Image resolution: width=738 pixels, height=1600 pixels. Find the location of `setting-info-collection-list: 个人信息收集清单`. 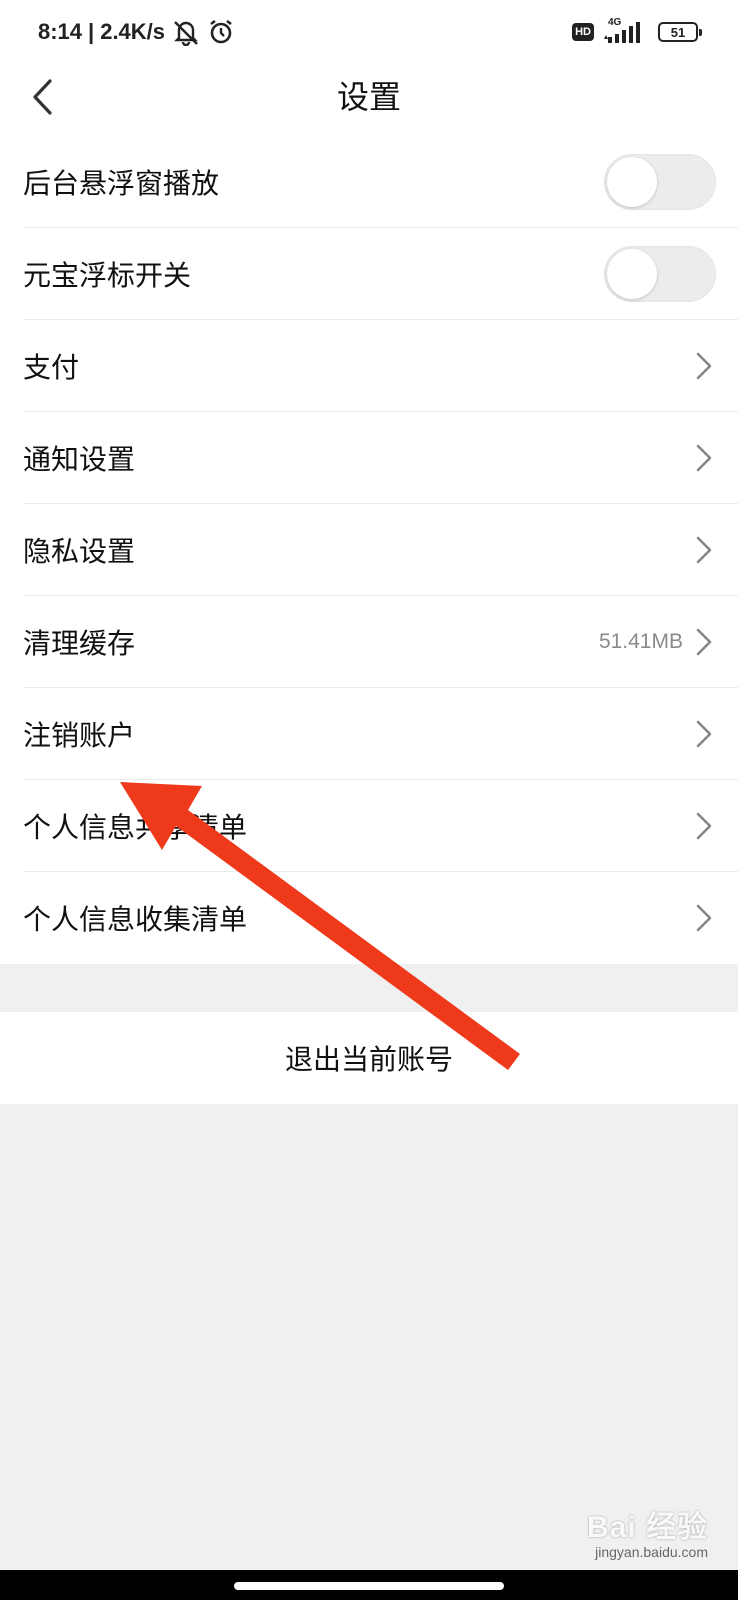

setting-info-collection-list: 个人信息收集清单 is located at coordinates (380, 918).